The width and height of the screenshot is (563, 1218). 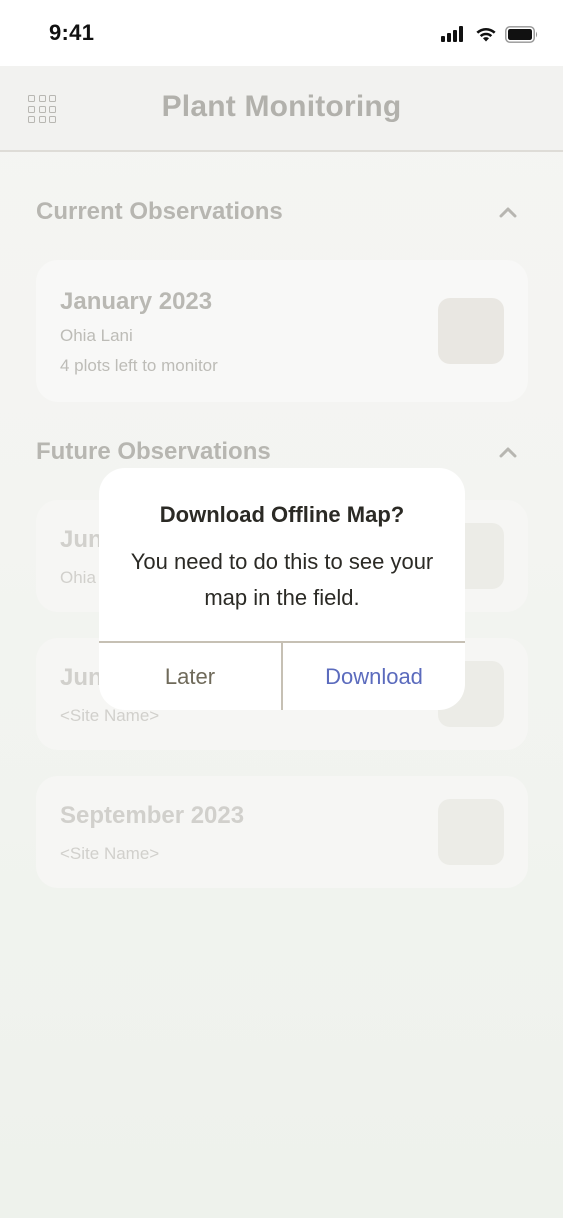 I want to click on wifi-icon, so click(x=486, y=34).